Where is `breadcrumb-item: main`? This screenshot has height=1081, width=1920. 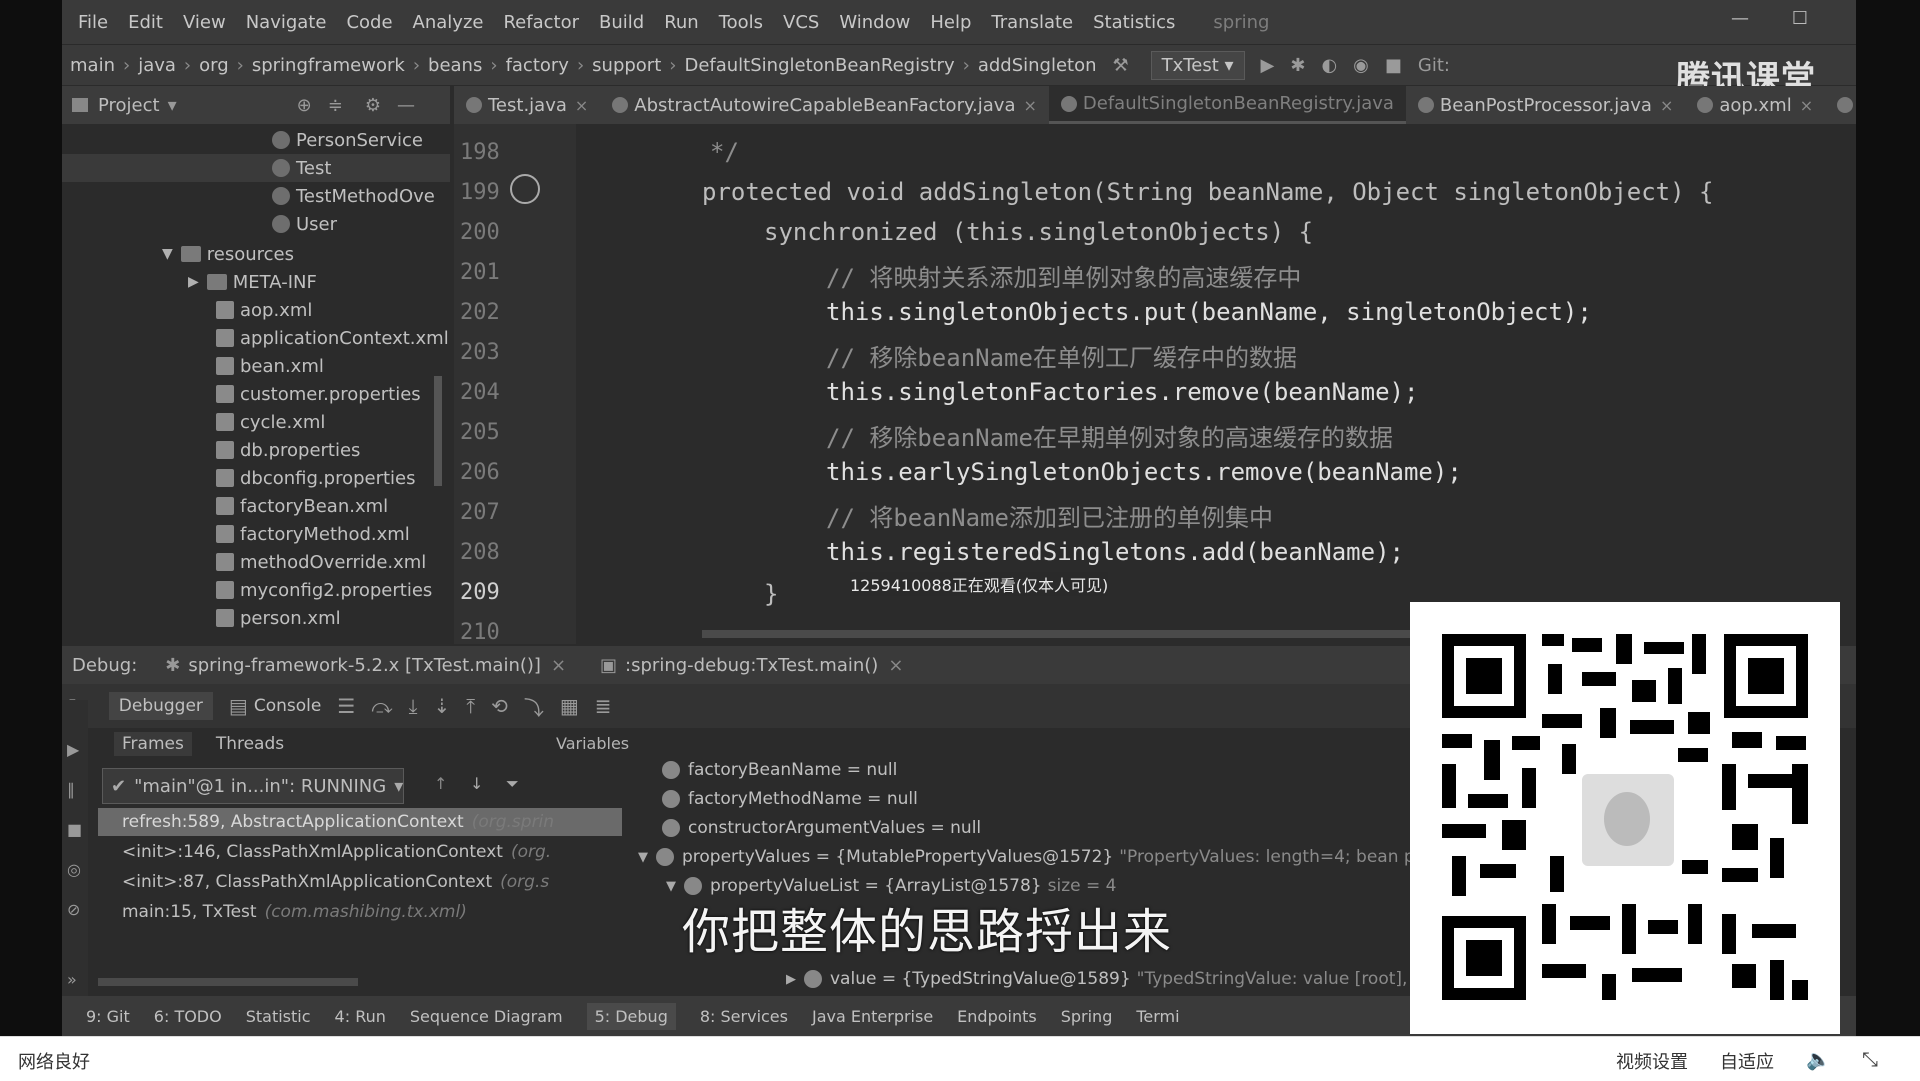 breadcrumb-item: main is located at coordinates (92, 65).